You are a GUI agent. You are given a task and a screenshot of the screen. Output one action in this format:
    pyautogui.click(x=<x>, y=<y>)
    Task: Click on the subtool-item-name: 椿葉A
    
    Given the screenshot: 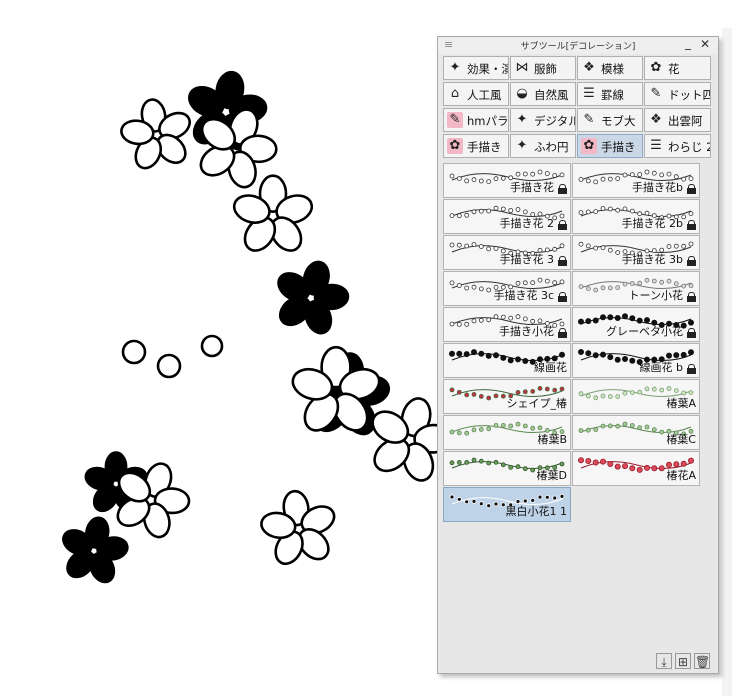 What is the action you would take?
    pyautogui.click(x=681, y=403)
    